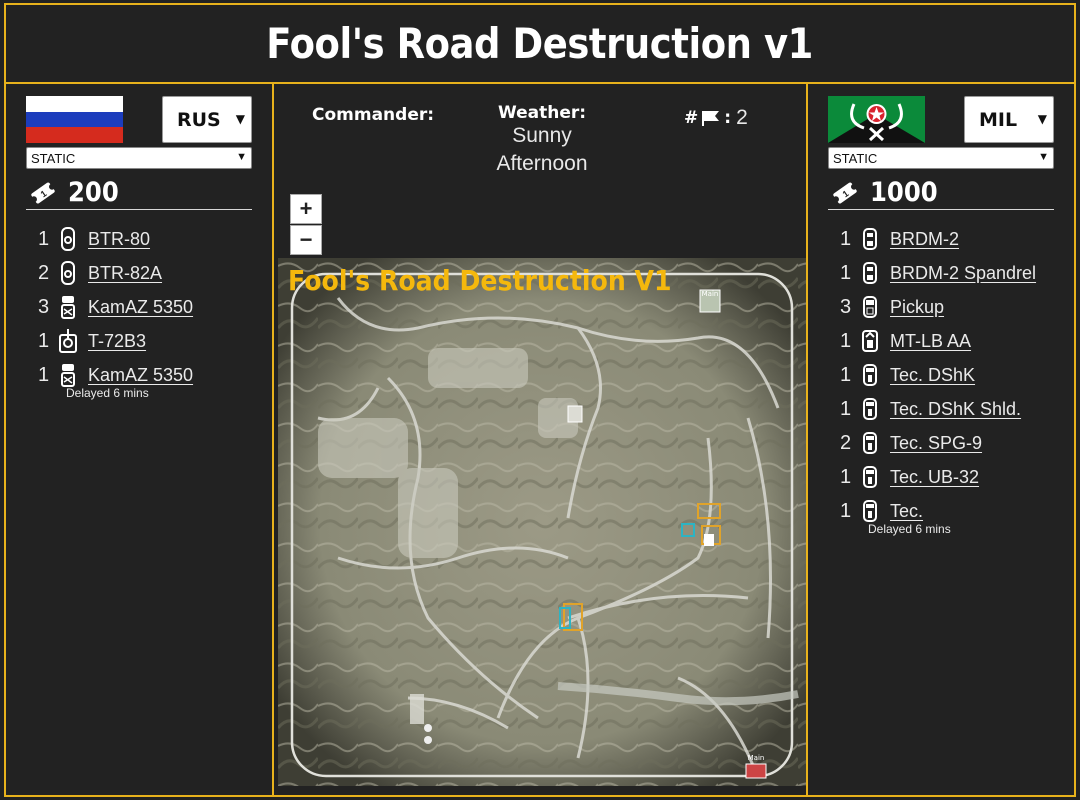 This screenshot has width=1080, height=800. I want to click on unit-link: Tec., so click(906, 511).